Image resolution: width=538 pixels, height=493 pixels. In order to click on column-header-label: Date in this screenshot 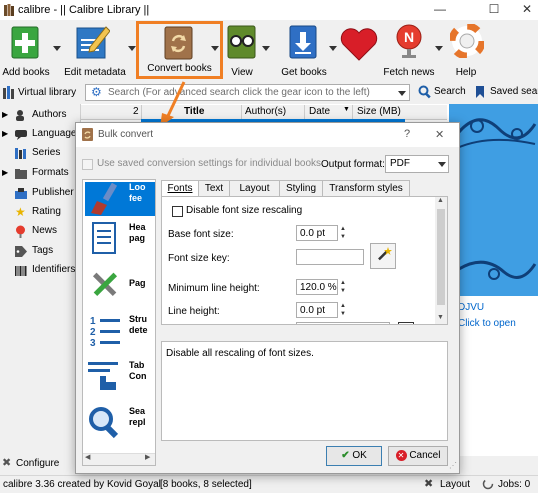, I will do `click(320, 111)`.